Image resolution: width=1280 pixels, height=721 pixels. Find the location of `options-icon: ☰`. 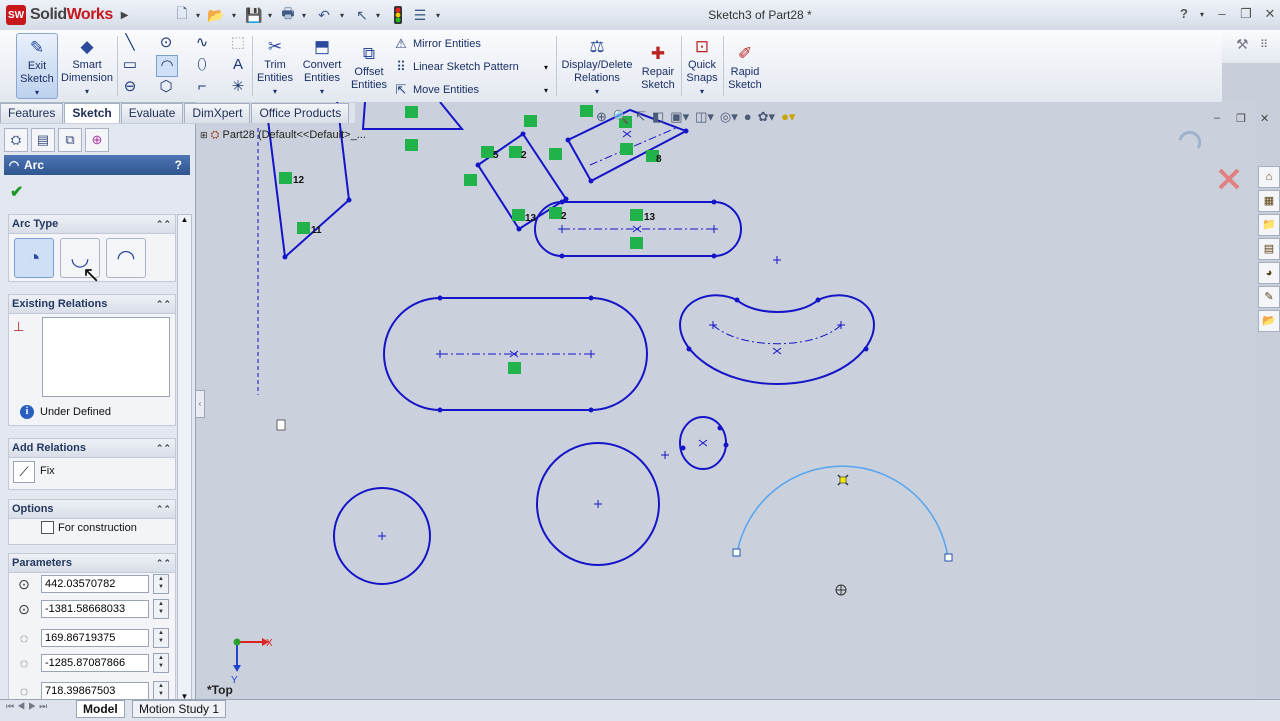

options-icon: ☰ is located at coordinates (420, 15).